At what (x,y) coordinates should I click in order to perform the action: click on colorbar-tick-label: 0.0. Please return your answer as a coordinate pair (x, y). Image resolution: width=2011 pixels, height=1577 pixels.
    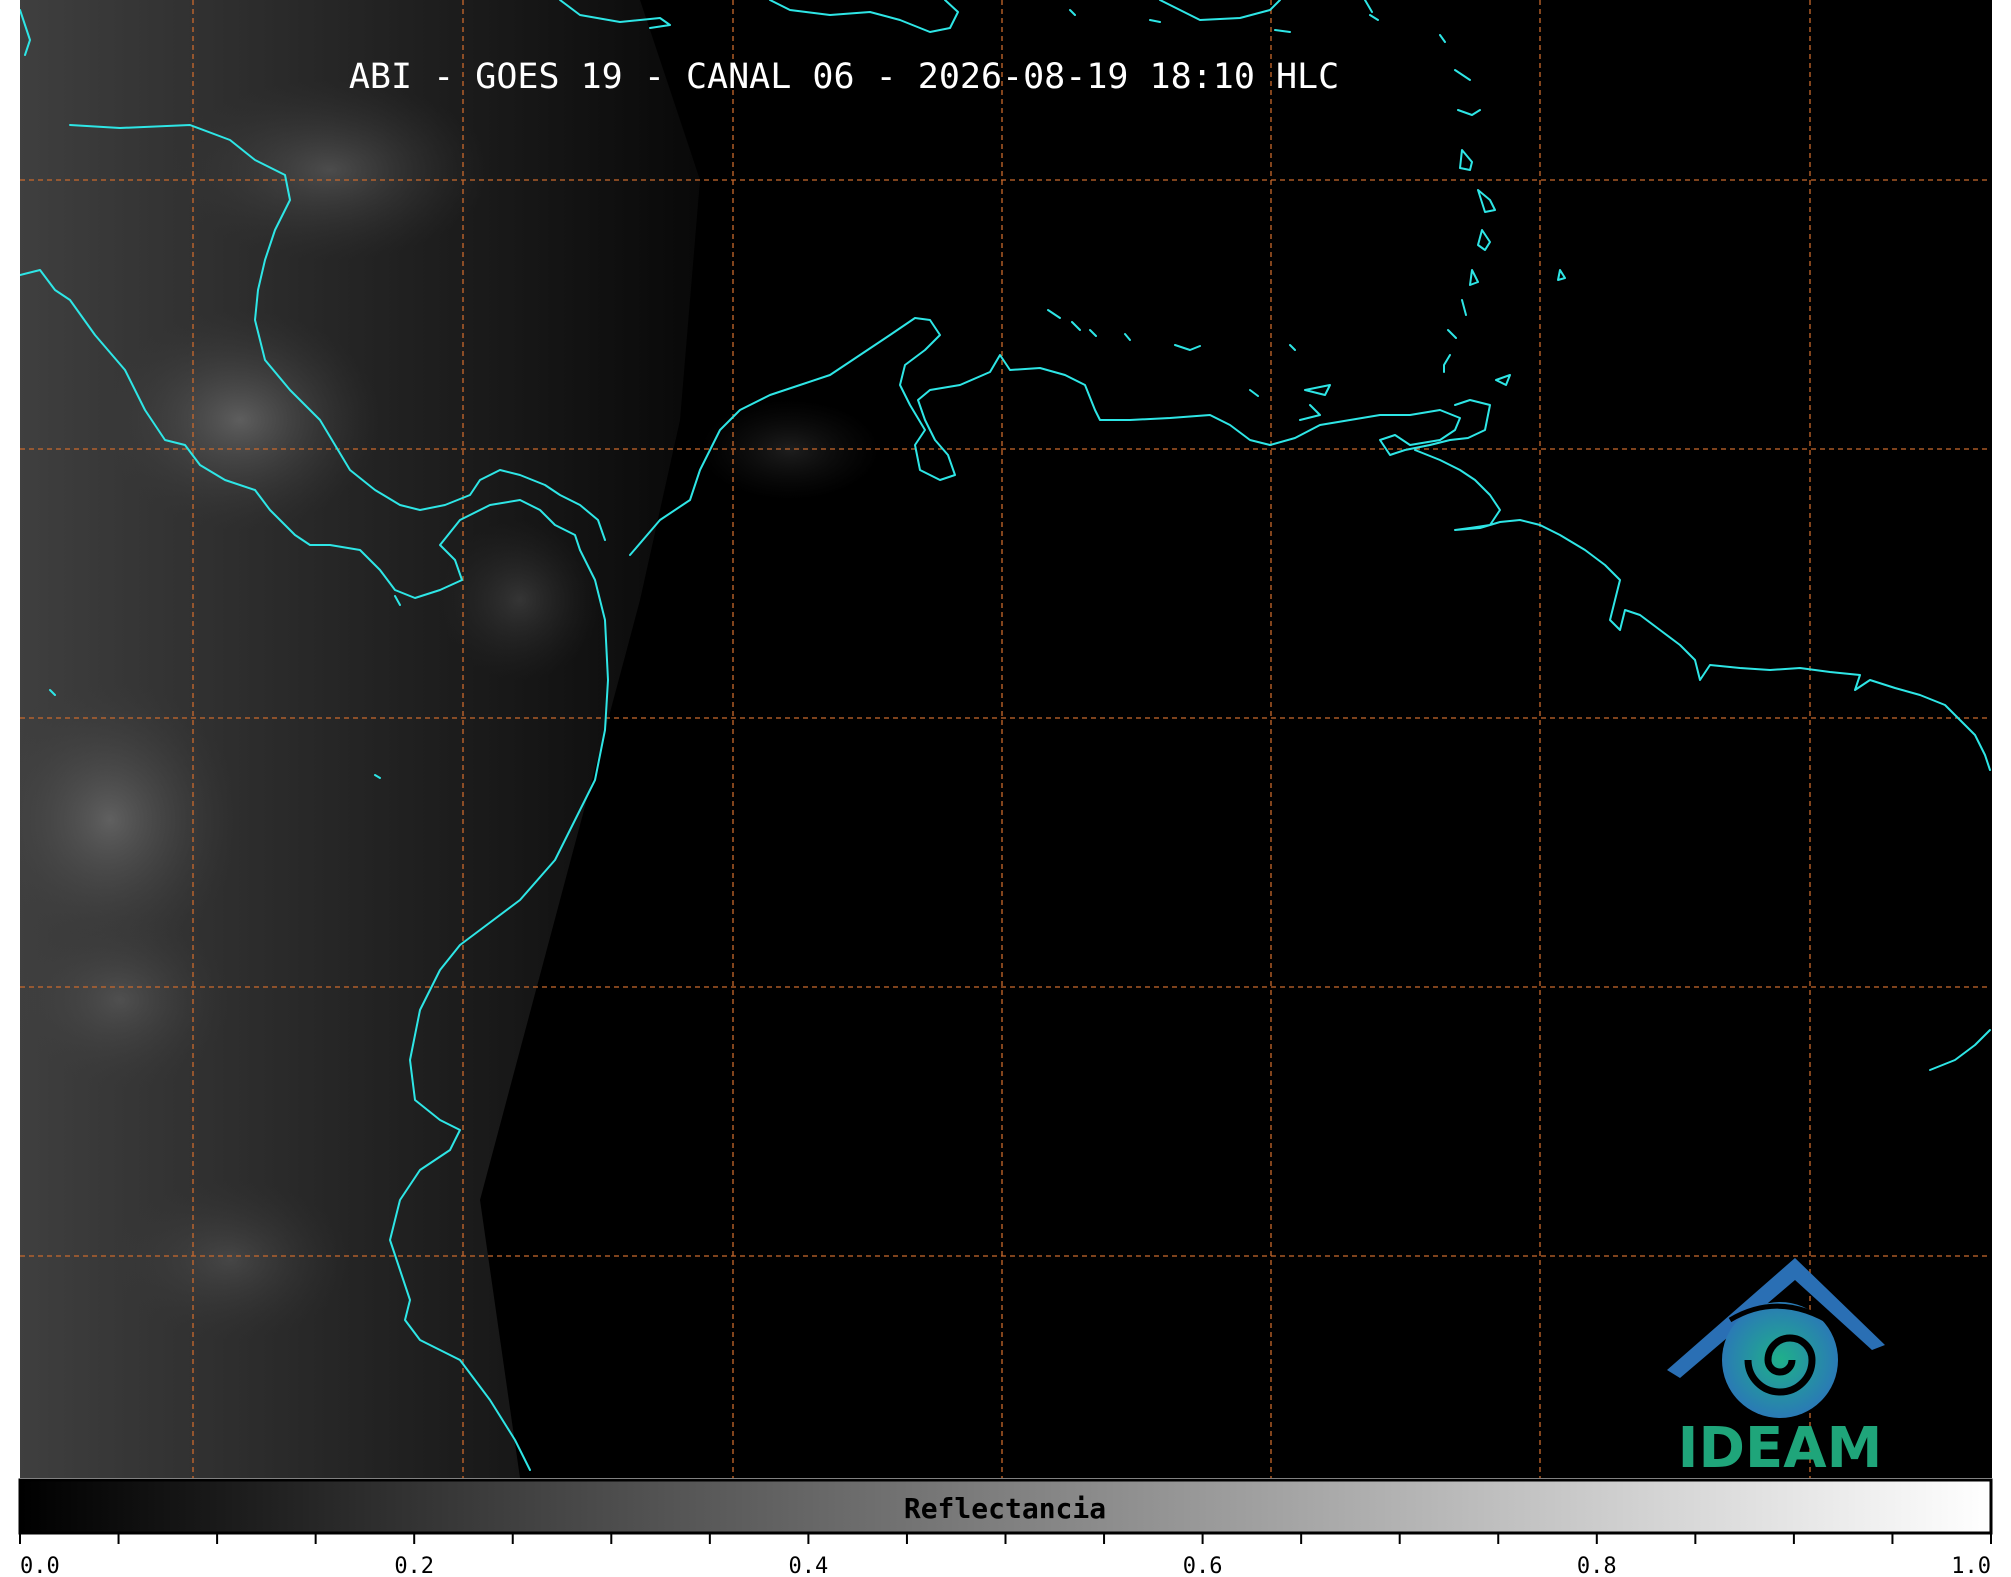
    Looking at the image, I should click on (40, 1565).